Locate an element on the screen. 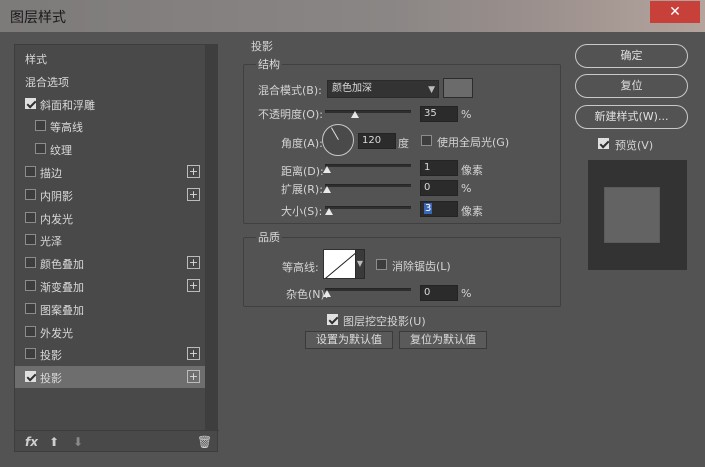  distance-label: 距离(D): is located at coordinates (302, 171).